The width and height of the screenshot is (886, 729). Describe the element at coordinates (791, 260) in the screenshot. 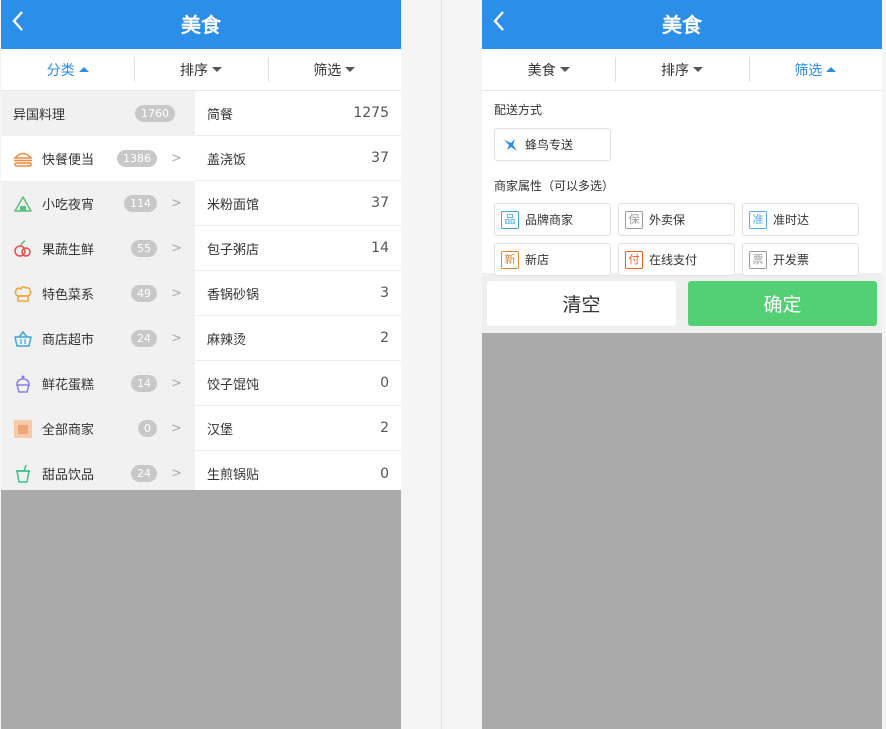

I see `attribute-label: 开发票` at that location.